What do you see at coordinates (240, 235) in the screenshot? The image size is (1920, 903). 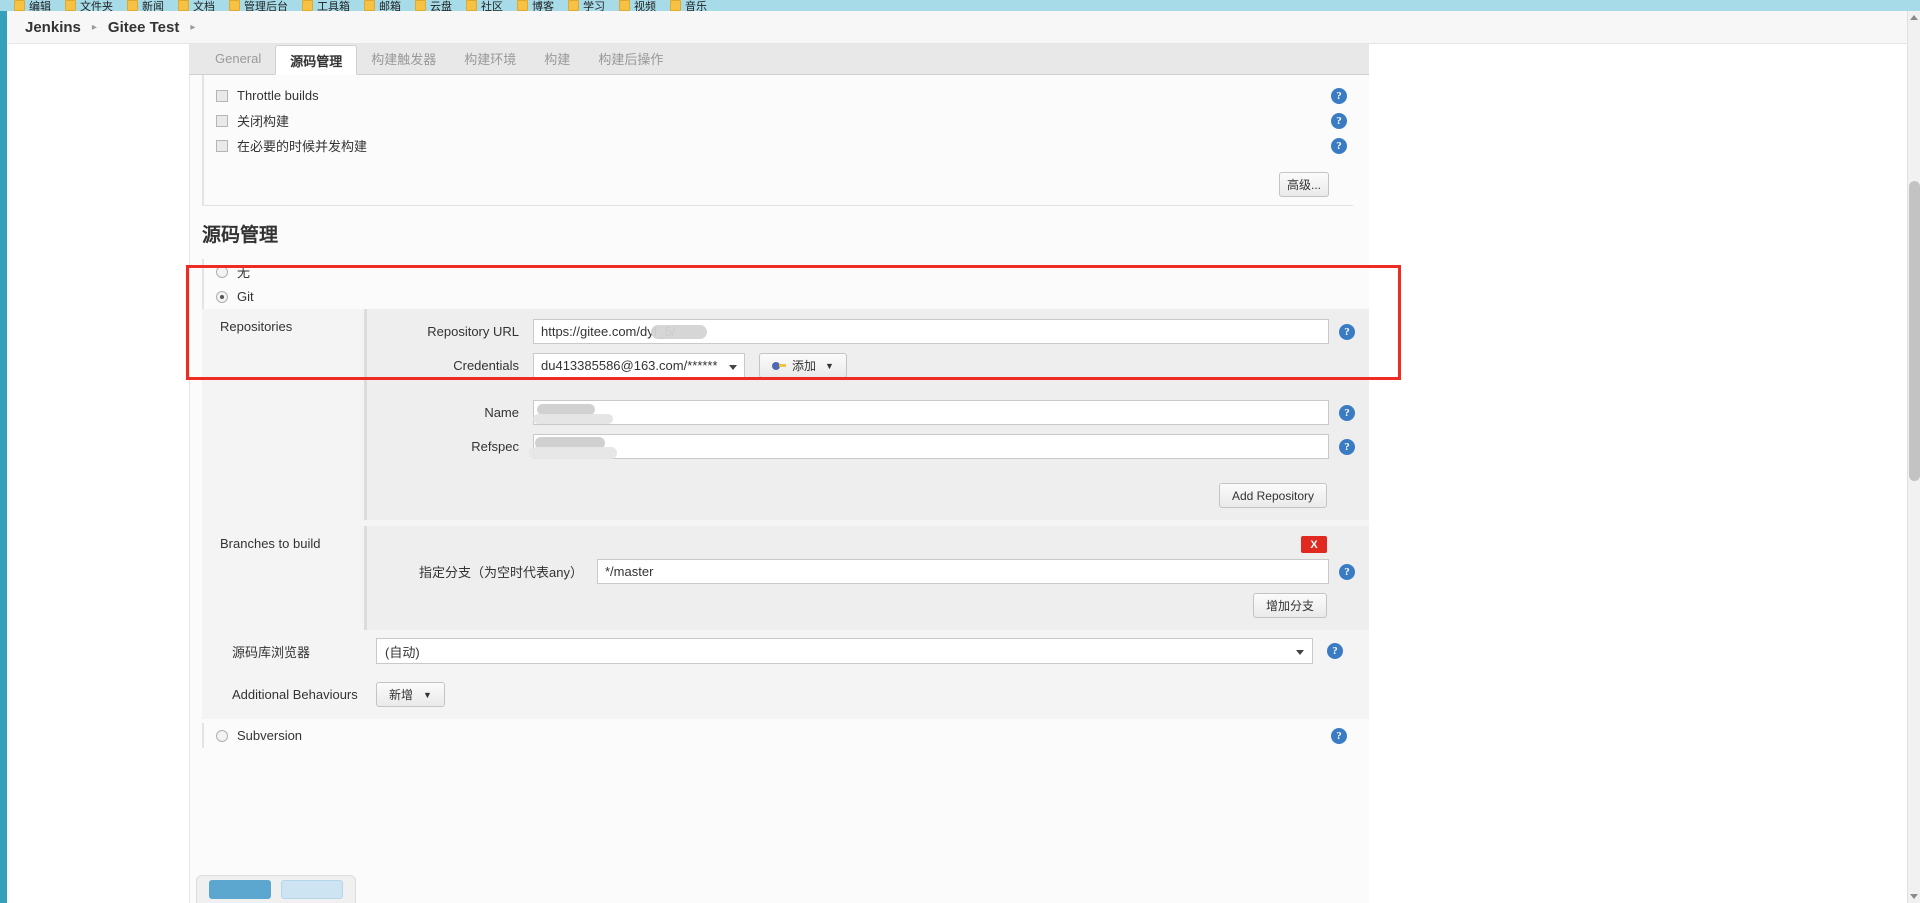 I see `page-title: 源码管理` at bounding box center [240, 235].